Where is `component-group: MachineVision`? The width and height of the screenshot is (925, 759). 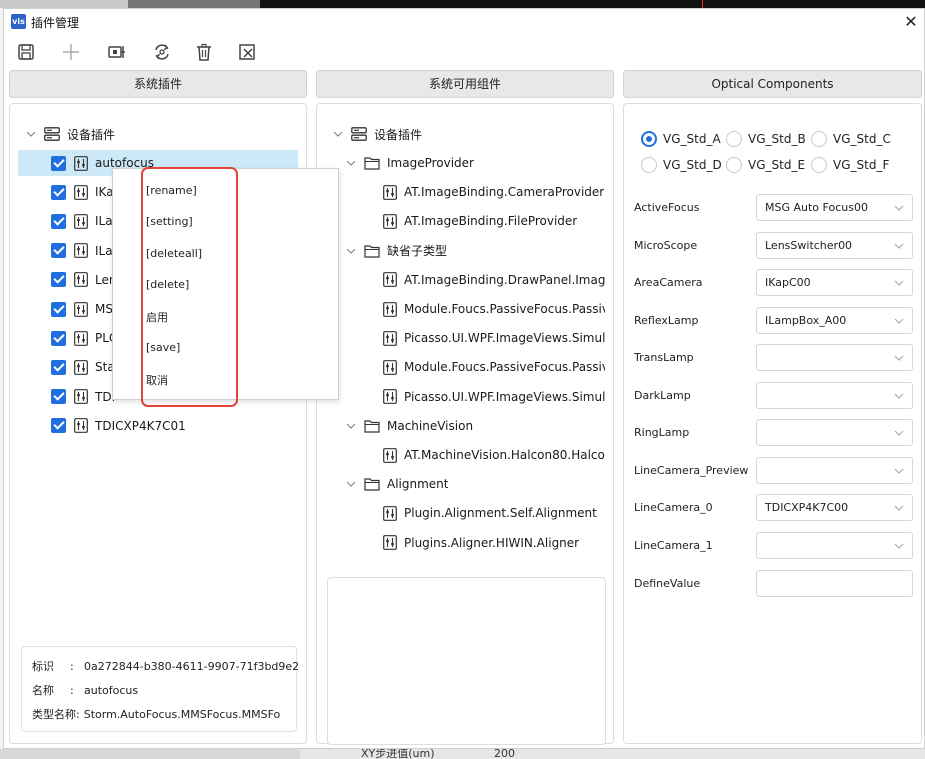
component-group: MachineVision is located at coordinates (409, 426).